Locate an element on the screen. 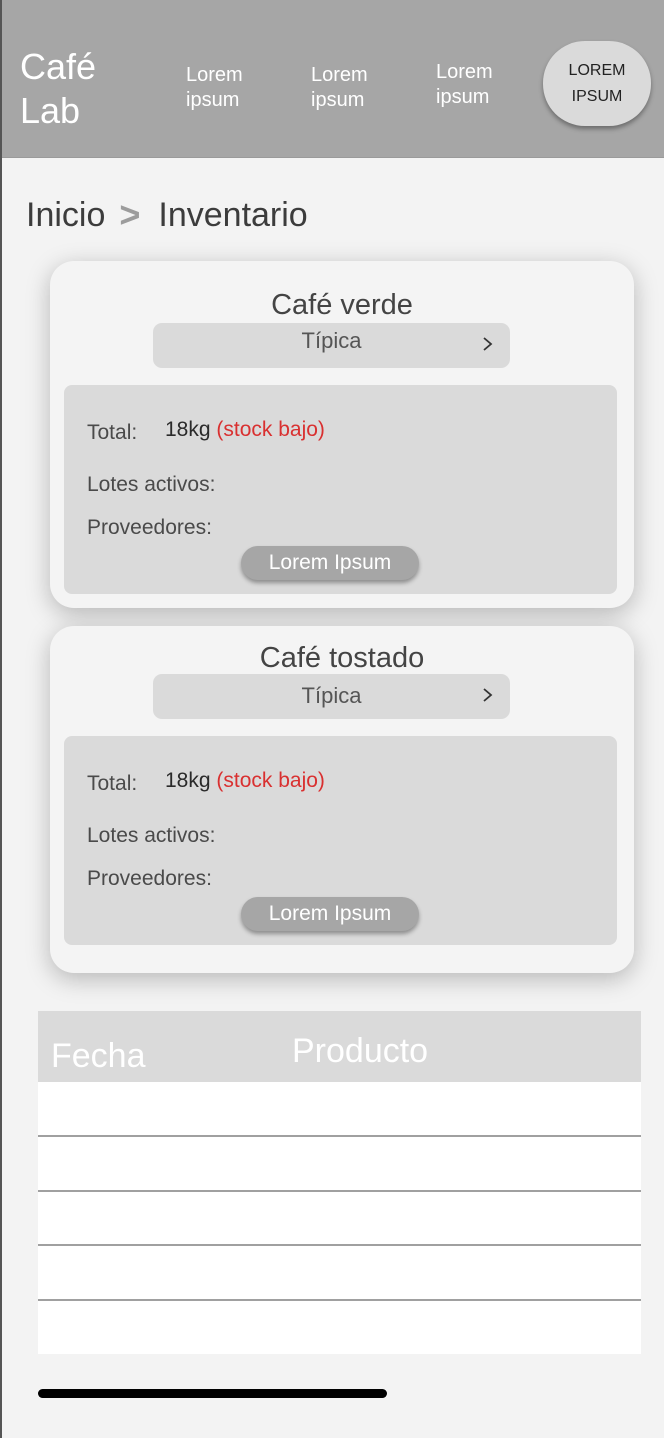  header-cta-label: LOREM IPSUM is located at coordinates (597, 83).